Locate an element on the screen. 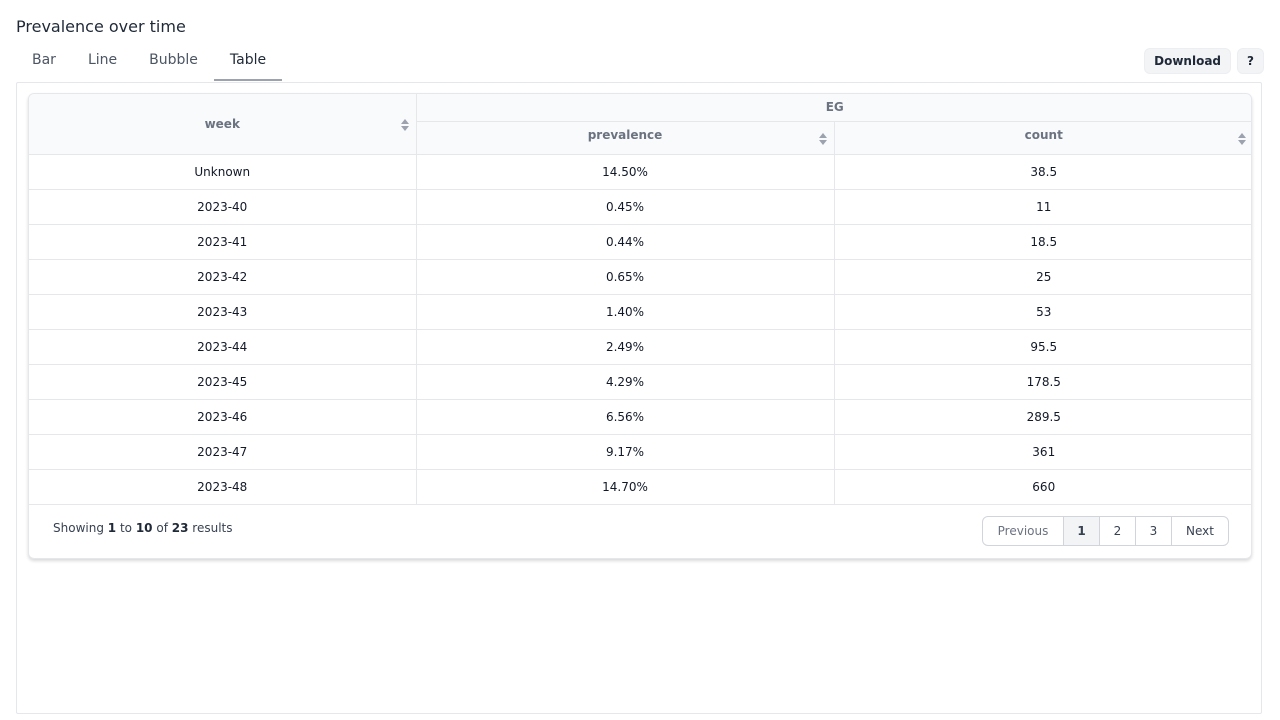 The height and width of the screenshot is (720, 1280). summary-to-word: to is located at coordinates (125, 528).